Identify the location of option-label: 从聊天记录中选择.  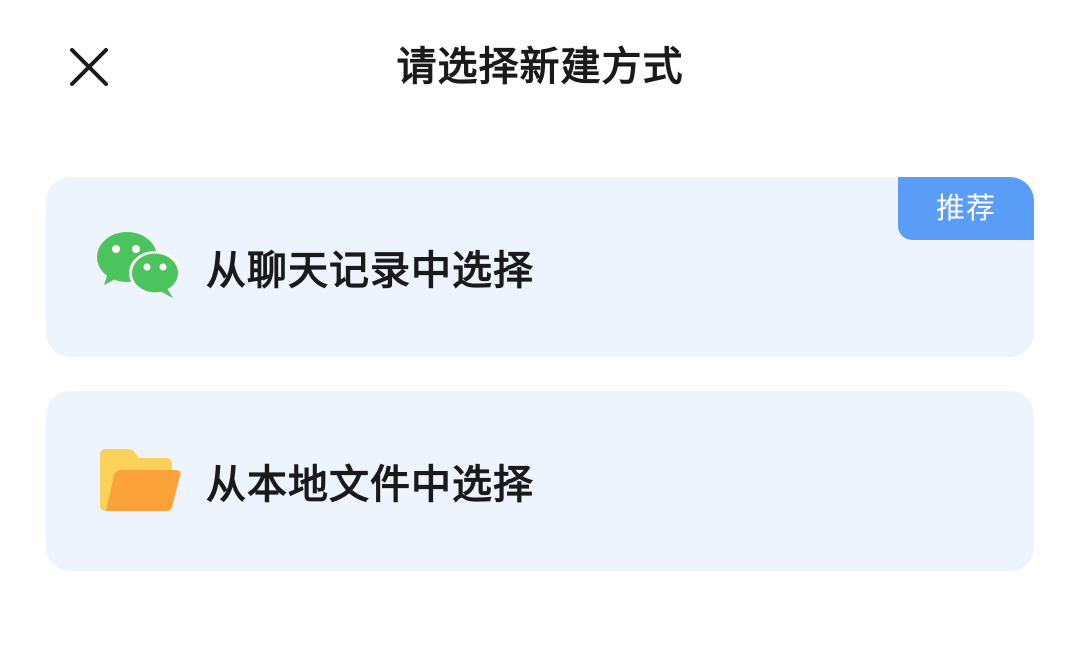
(370, 271).